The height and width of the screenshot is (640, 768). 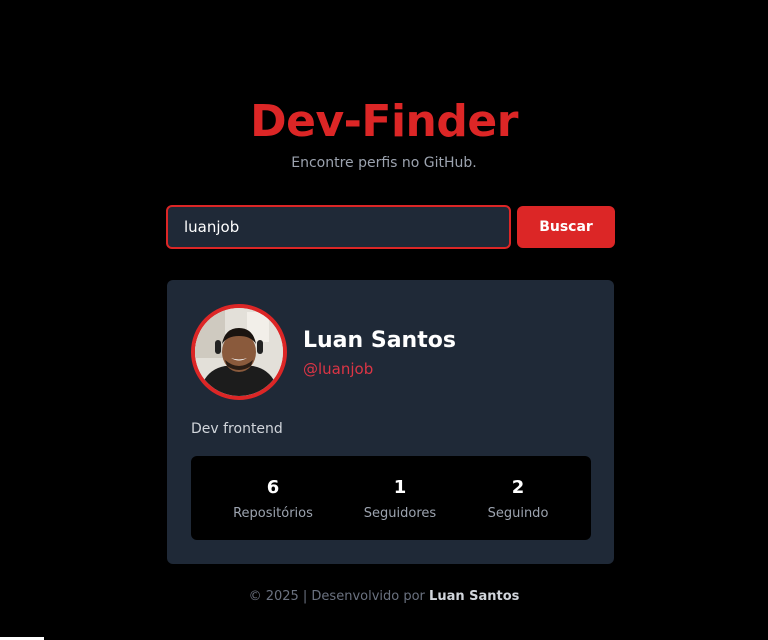 I want to click on footer-author: Luan Santos, so click(x=474, y=596).